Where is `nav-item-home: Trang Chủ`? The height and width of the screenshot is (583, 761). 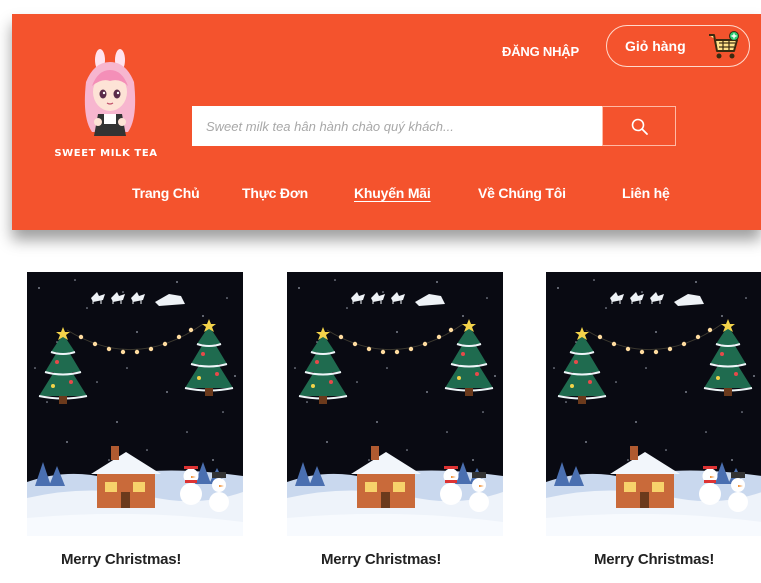
nav-item-home: Trang Chủ is located at coordinates (166, 193).